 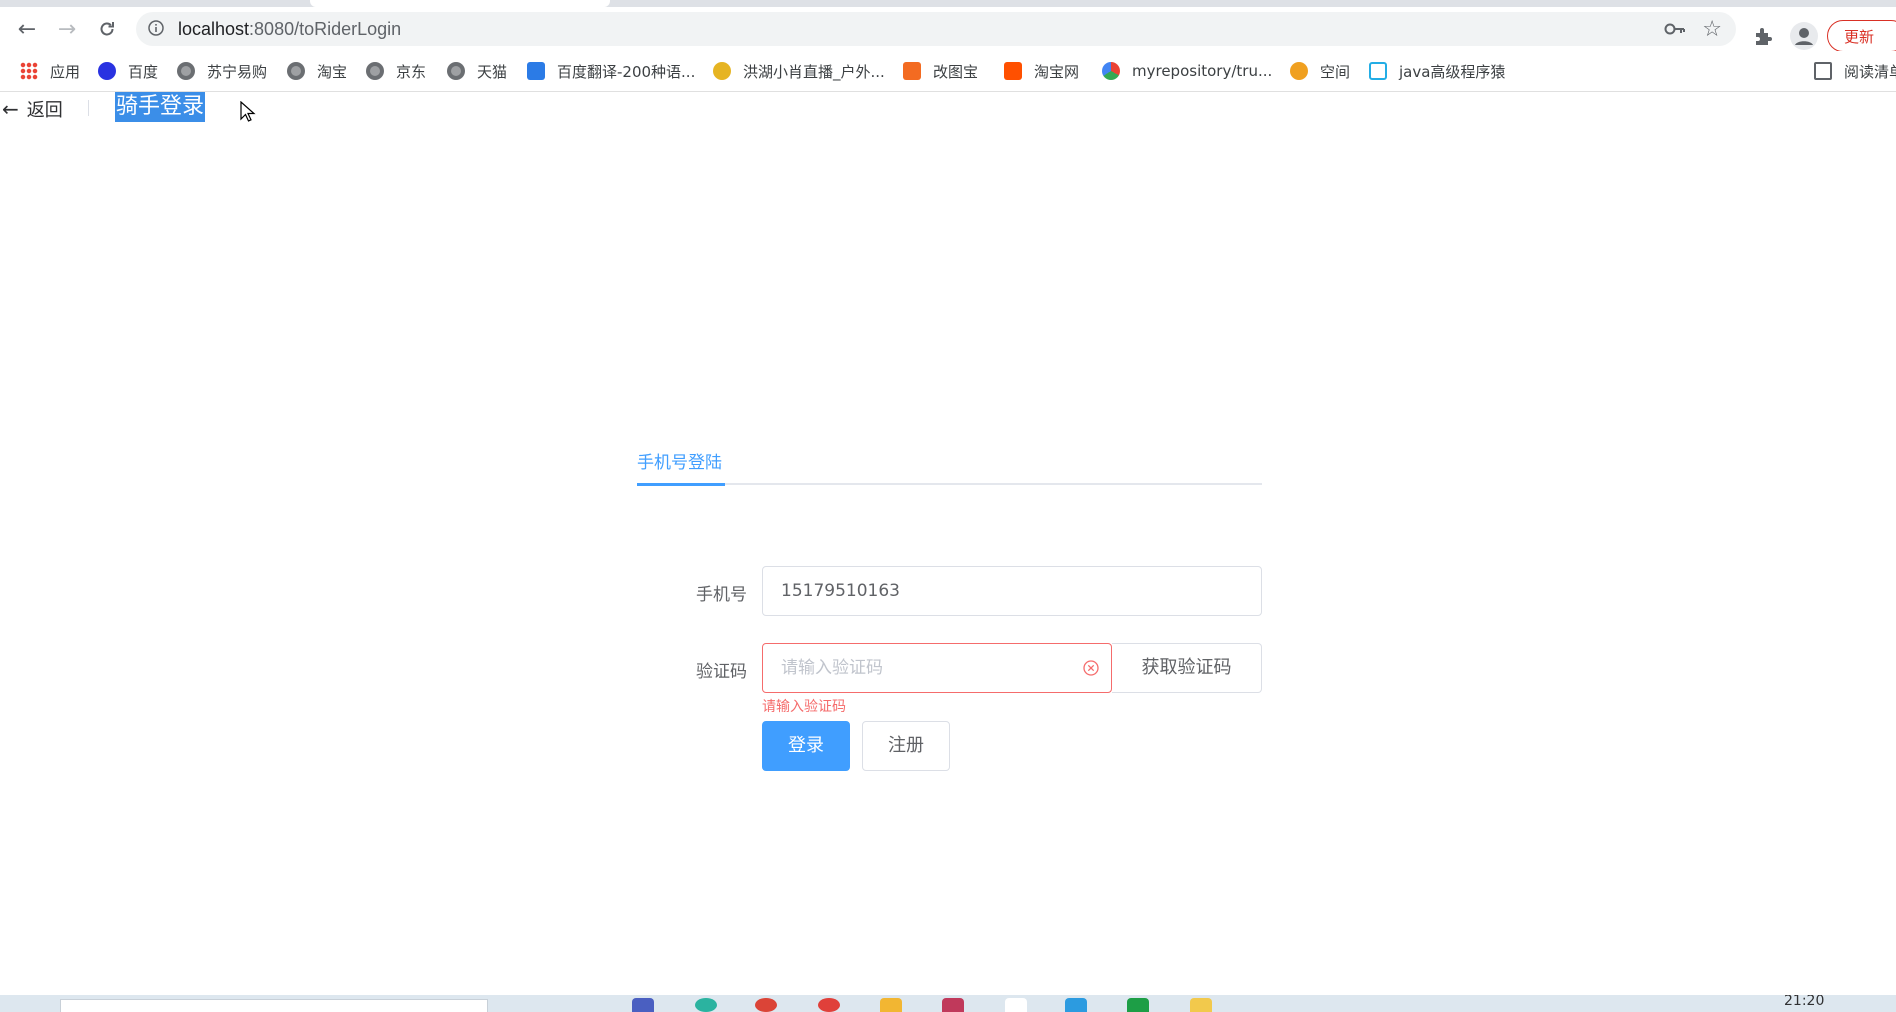 I want to click on bookmark-label: 改图宝, so click(x=956, y=71).